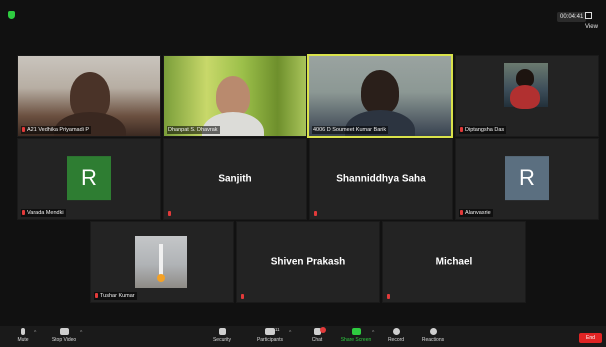  Describe the element at coordinates (396, 340) in the screenshot. I see `record-label: Record` at that location.